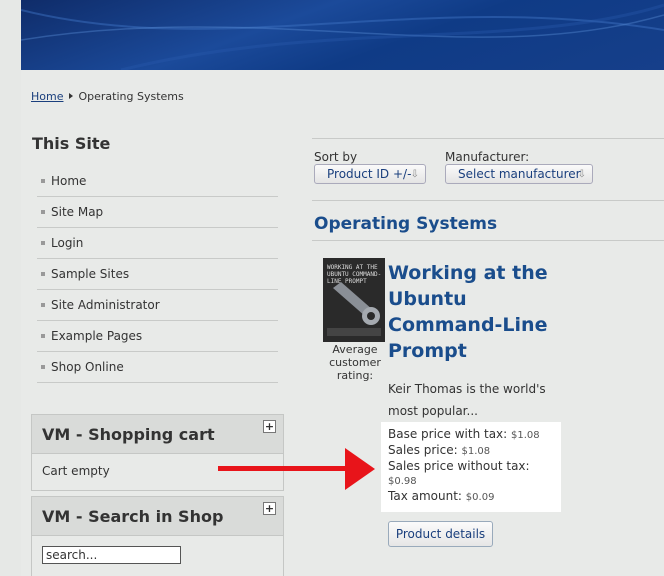  What do you see at coordinates (519, 174) in the screenshot?
I see `manufacturer-select: Select manufacturer ⇩` at bounding box center [519, 174].